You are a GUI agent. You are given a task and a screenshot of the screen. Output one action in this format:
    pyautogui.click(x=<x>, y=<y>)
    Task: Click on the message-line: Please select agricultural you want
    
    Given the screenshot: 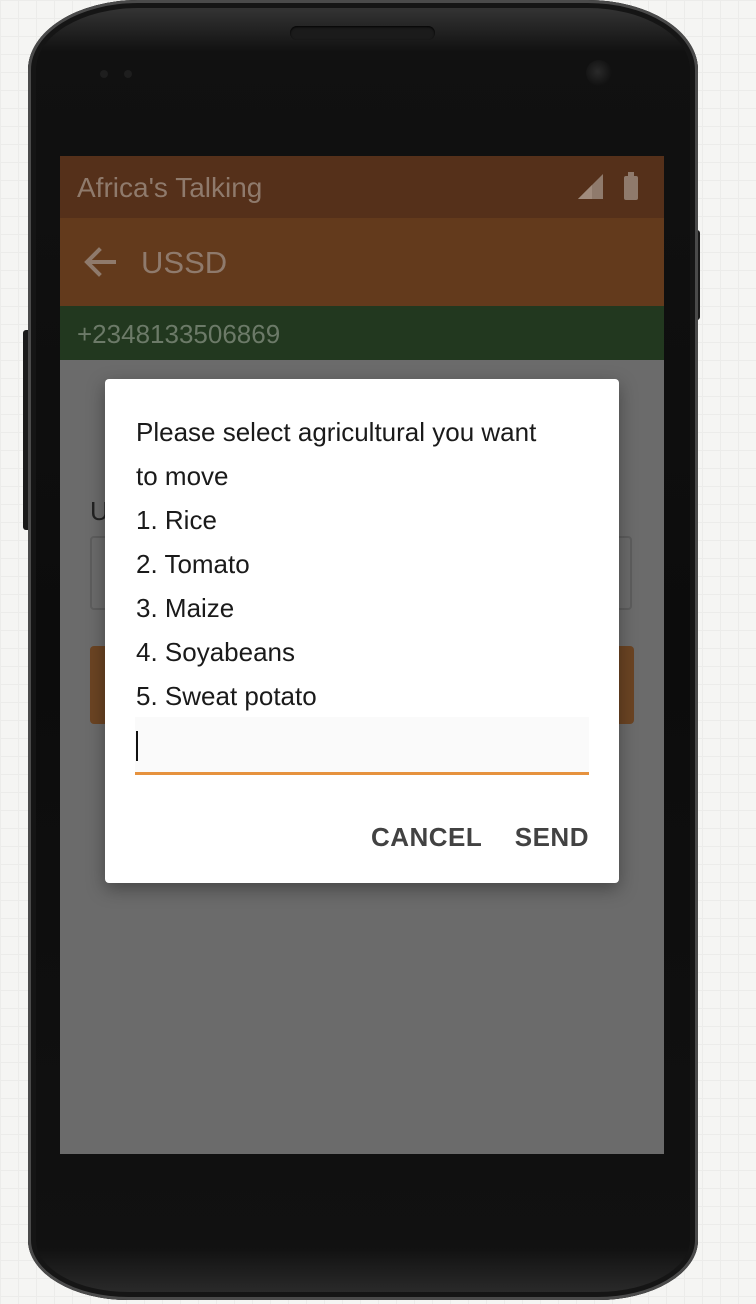 What is the action you would take?
    pyautogui.click(x=336, y=432)
    